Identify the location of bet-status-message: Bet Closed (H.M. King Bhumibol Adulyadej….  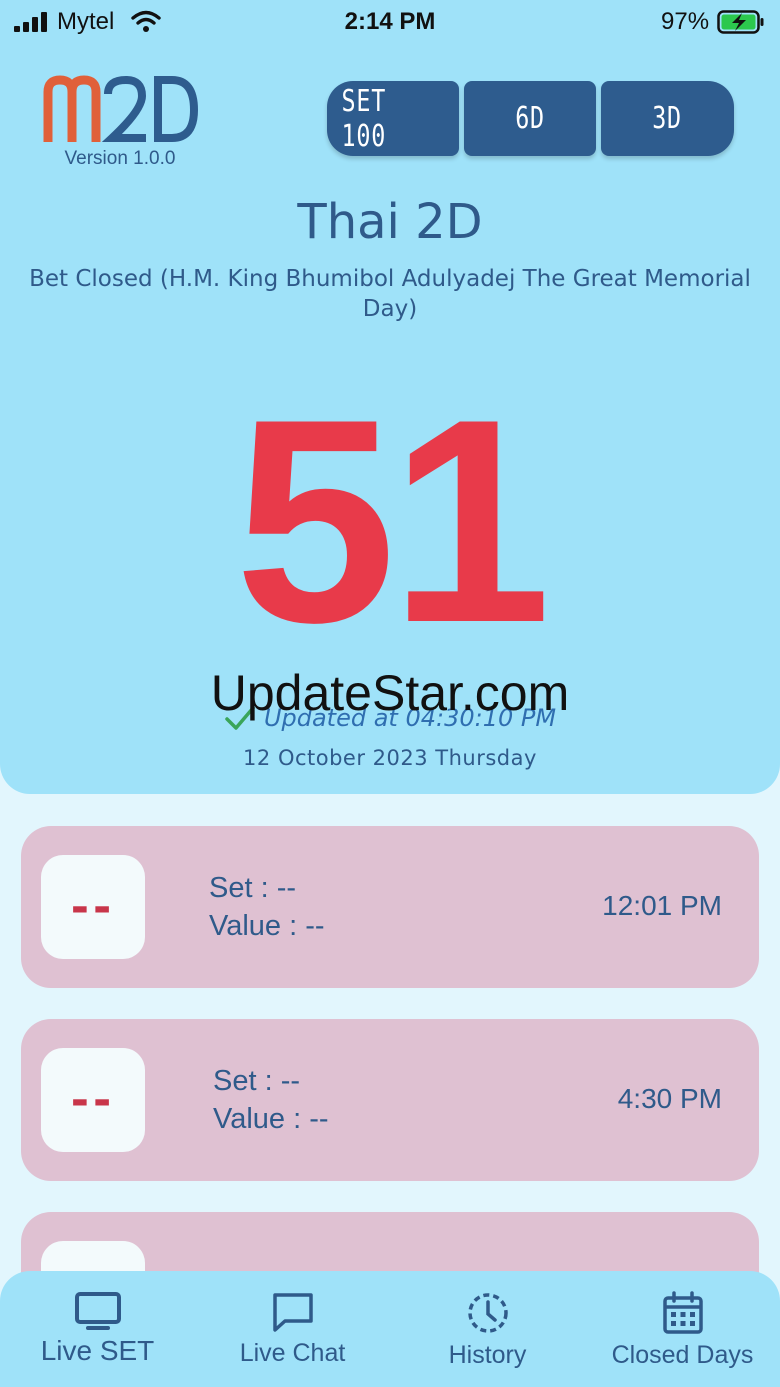
(390, 294).